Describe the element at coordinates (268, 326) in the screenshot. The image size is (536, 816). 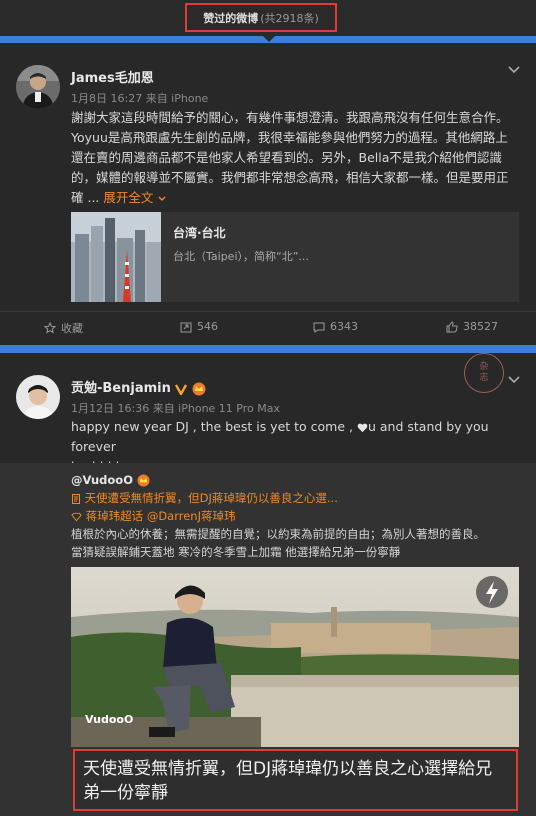
I see `action-bar: 收藏 546 6343 38527` at that location.